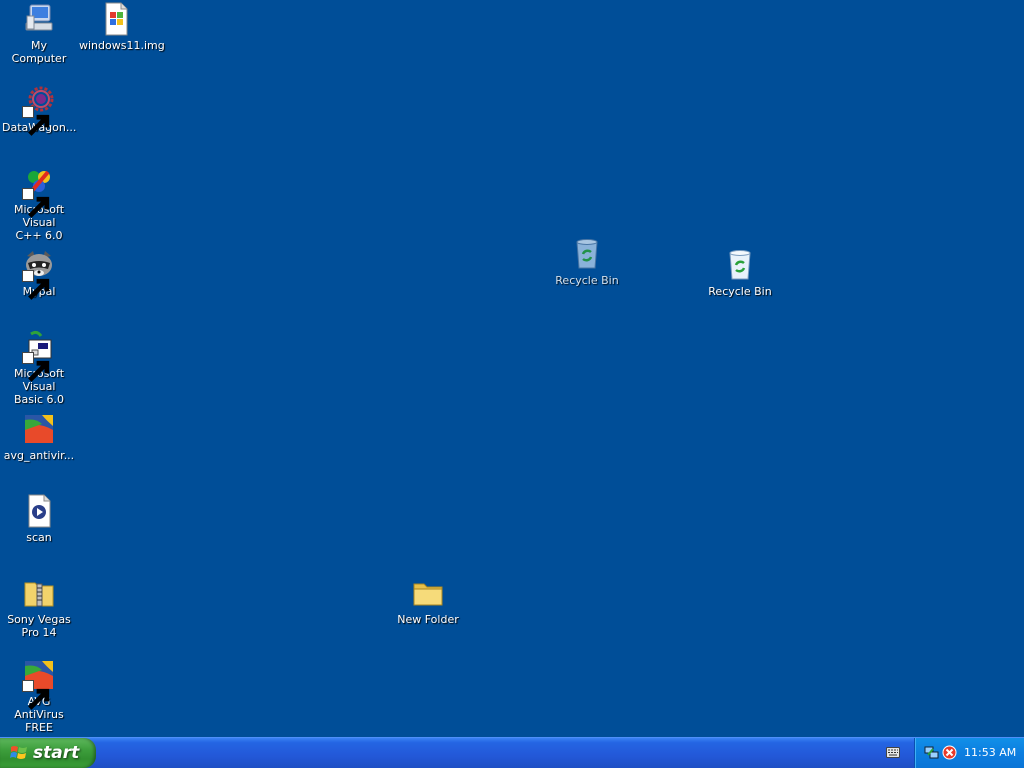 The image size is (1024, 768). Describe the element at coordinates (949, 752) in the screenshot. I see `security-alert-tray-icon` at that location.